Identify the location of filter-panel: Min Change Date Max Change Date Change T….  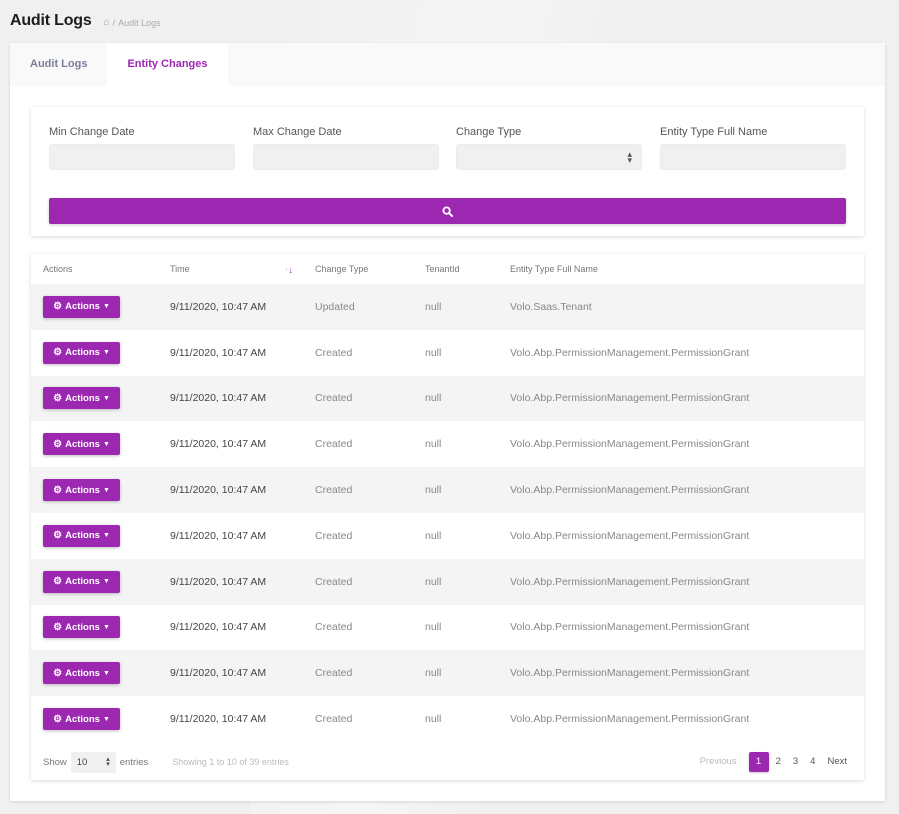
(447, 171).